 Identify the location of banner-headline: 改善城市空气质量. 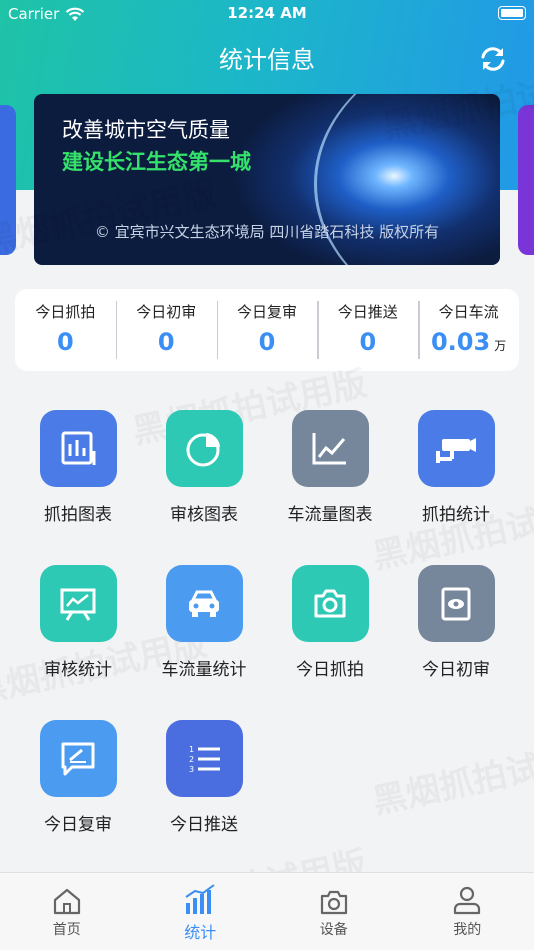
(146, 130).